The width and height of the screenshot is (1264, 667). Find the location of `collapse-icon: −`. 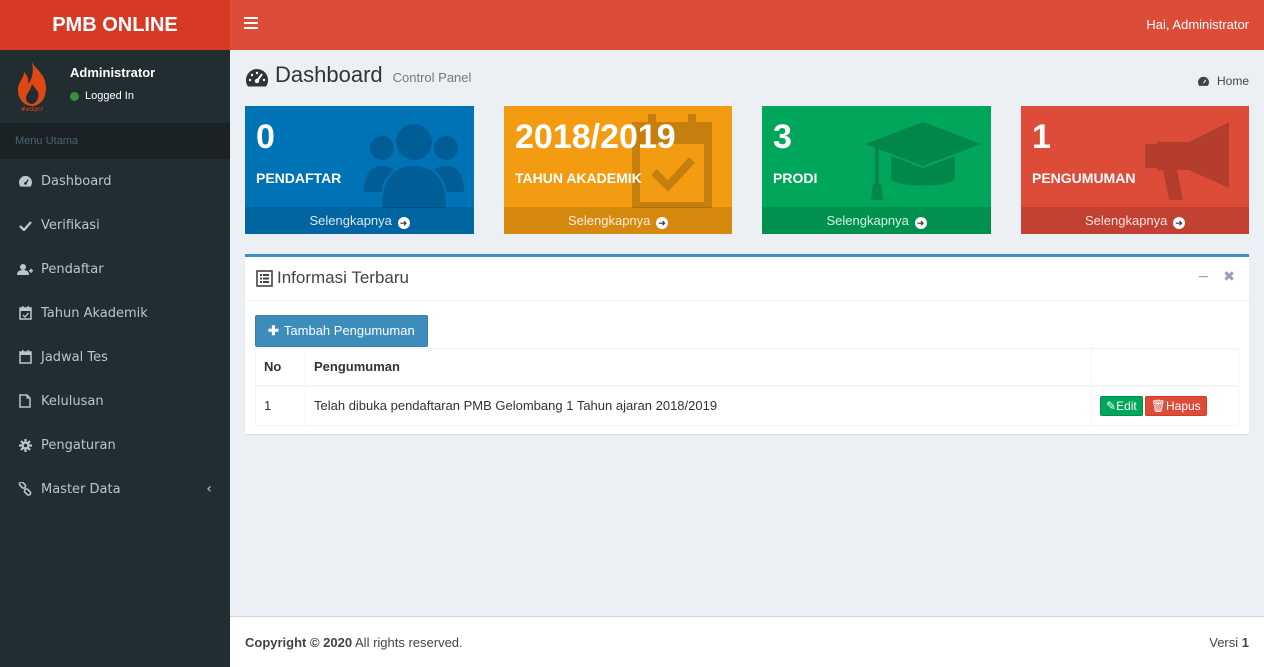

collapse-icon: − is located at coordinates (1204, 277).